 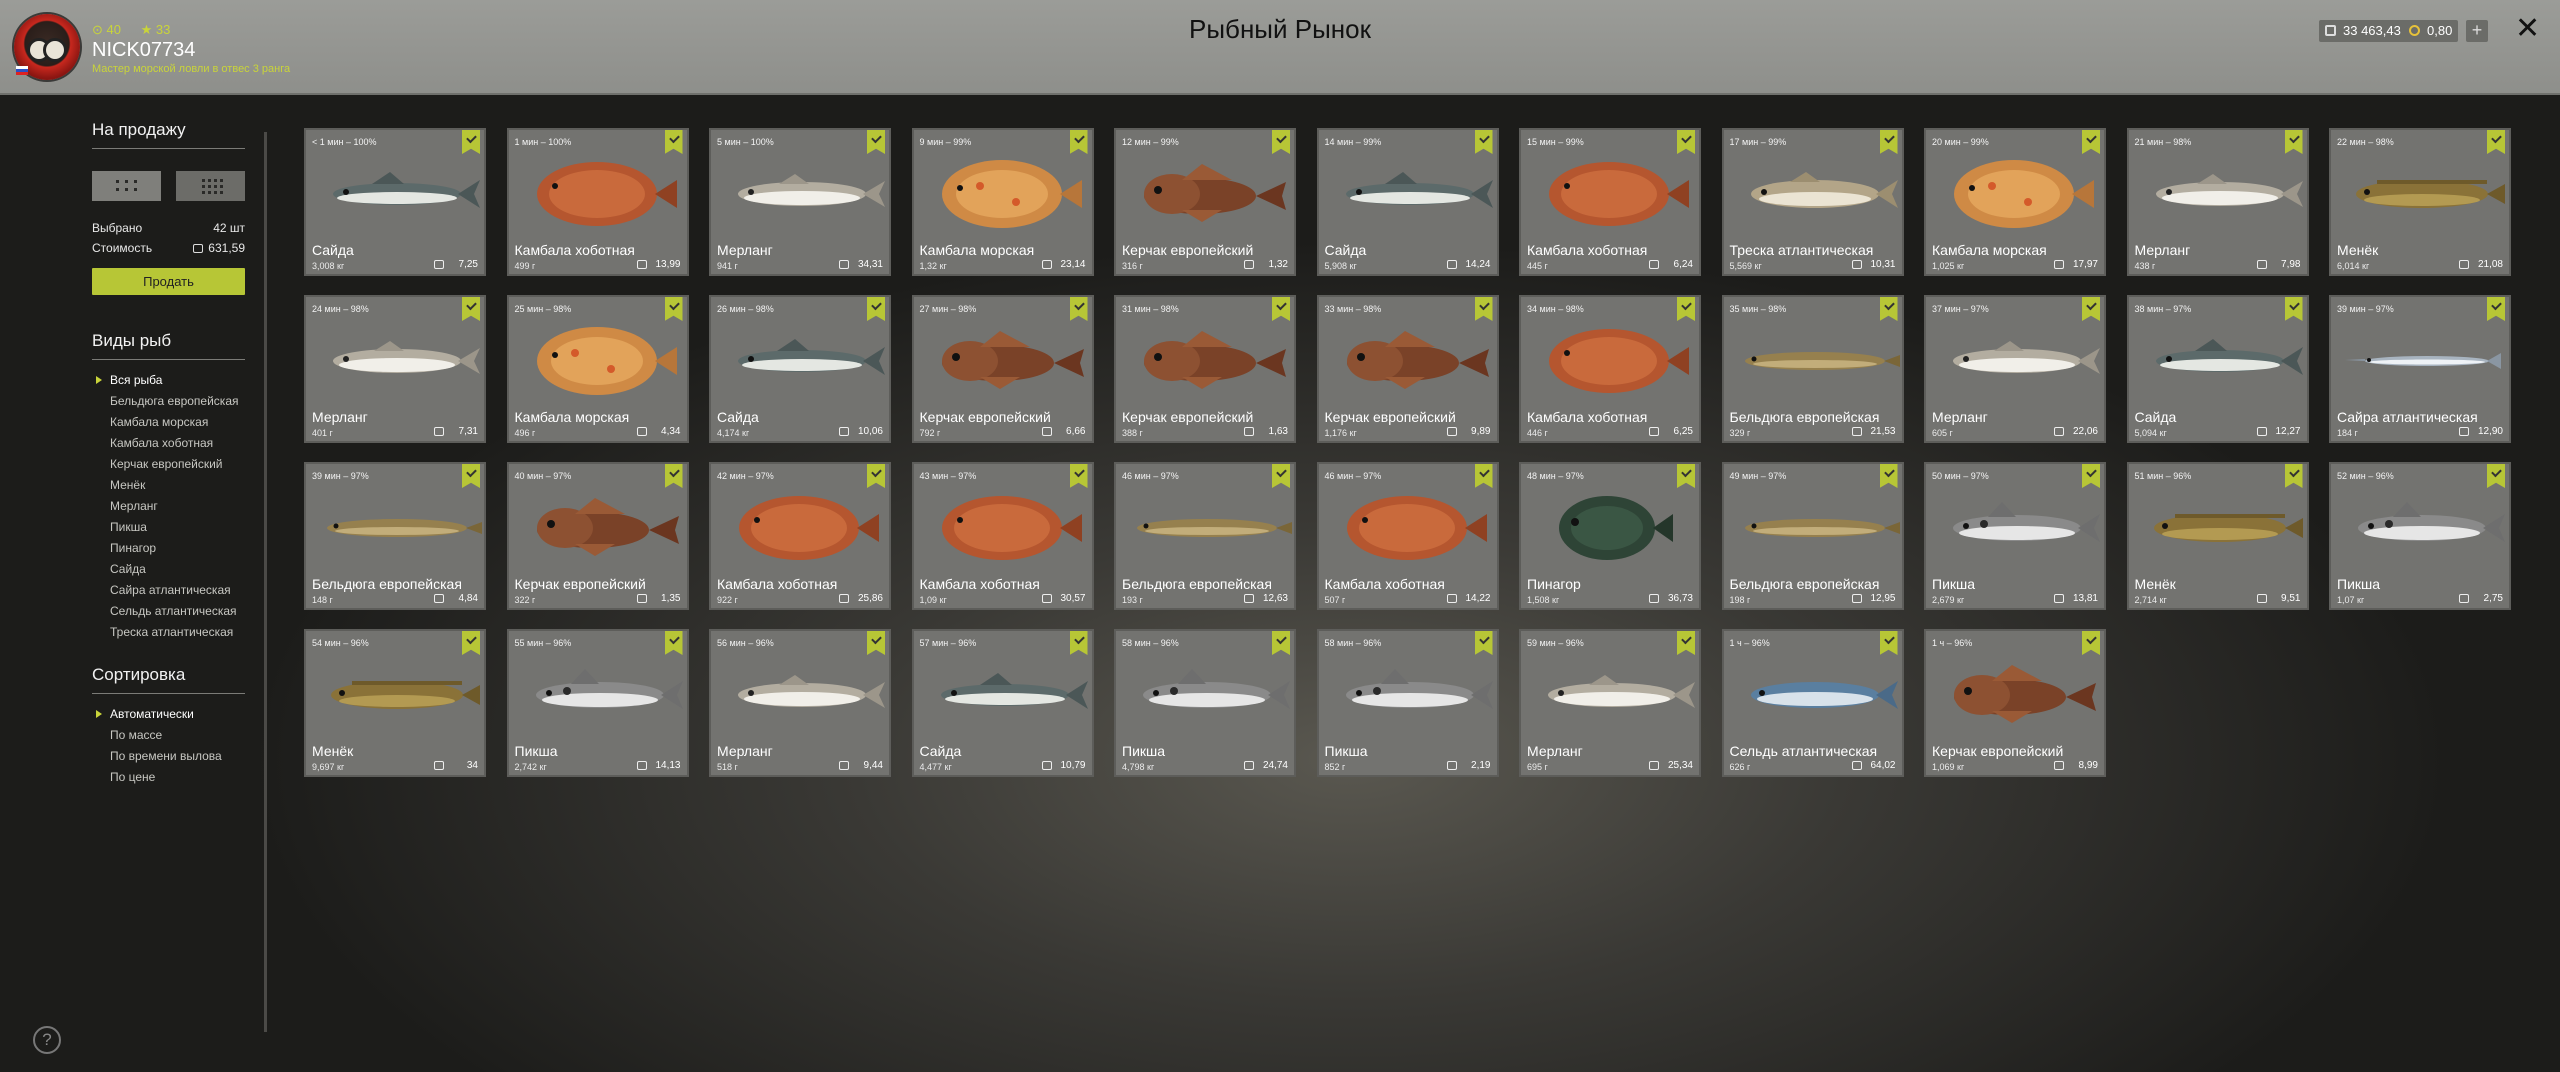 I want to click on close-button: ✕, so click(x=2527, y=29).